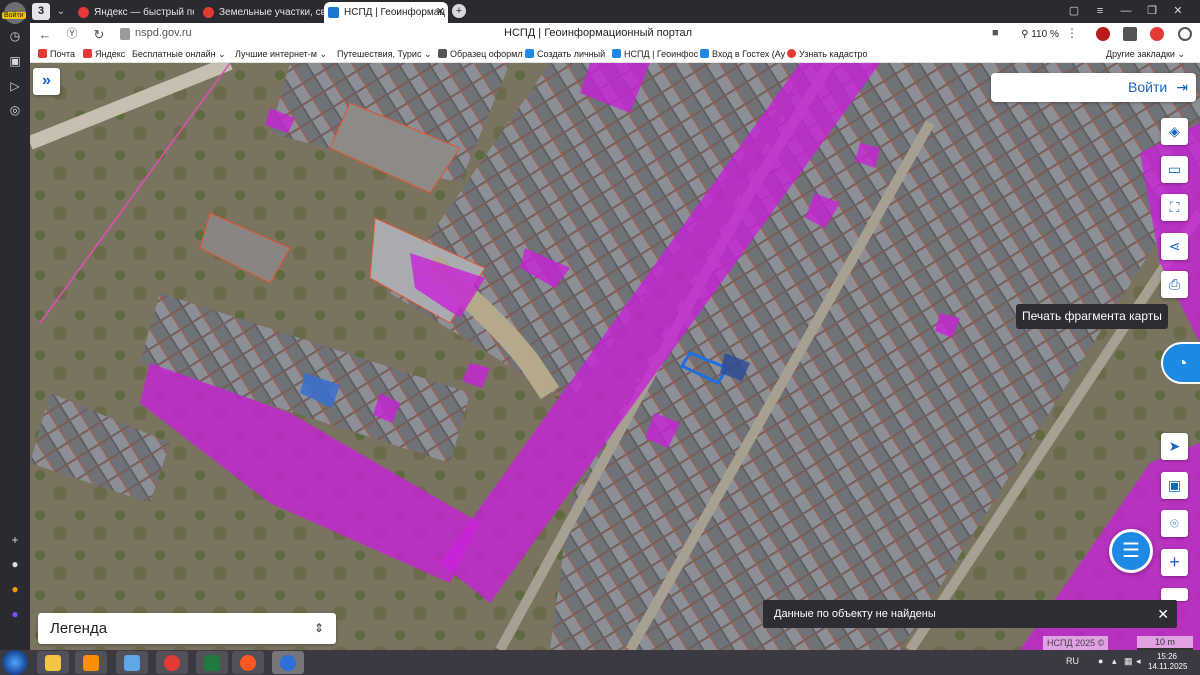 The width and height of the screenshot is (1200, 675). I want to click on zoom-indicator: ⚲ 110 %, so click(1040, 34).